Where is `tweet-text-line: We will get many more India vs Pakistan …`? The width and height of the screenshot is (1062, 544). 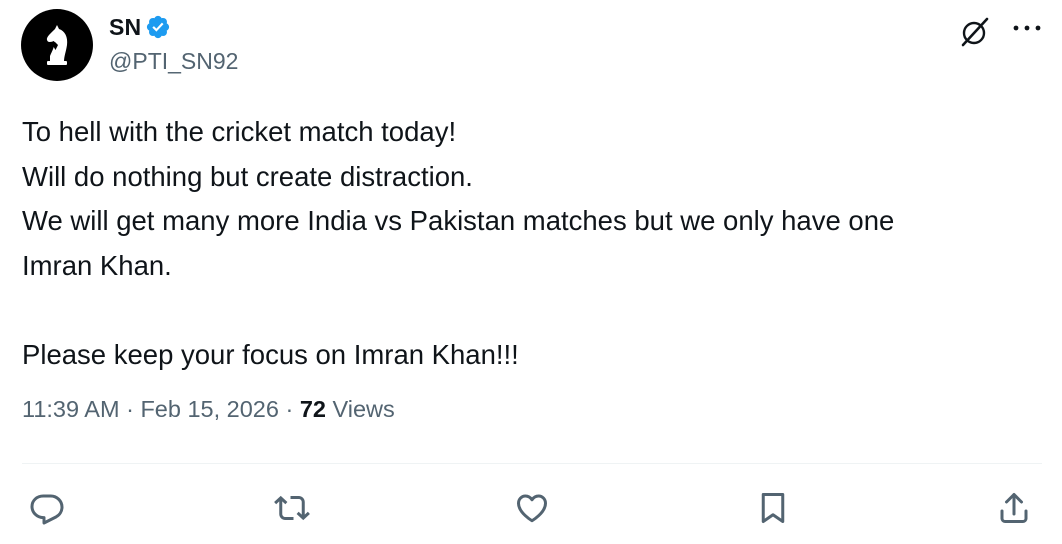 tweet-text-line: We will get many more India vs Pakistan … is located at coordinates (458, 220).